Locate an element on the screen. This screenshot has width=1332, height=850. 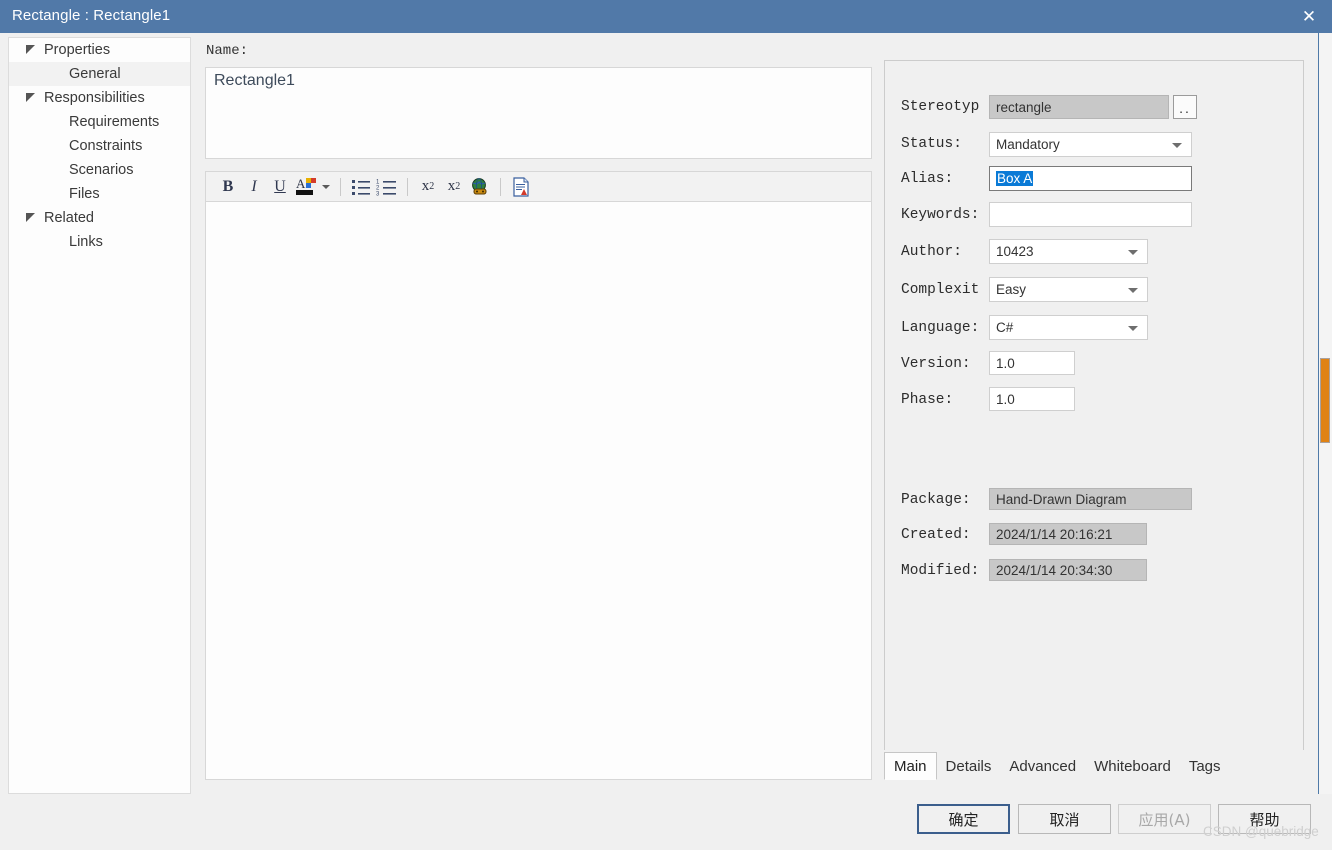
modified-value: 2024/1/14 20:34:30 is located at coordinates (1054, 570).